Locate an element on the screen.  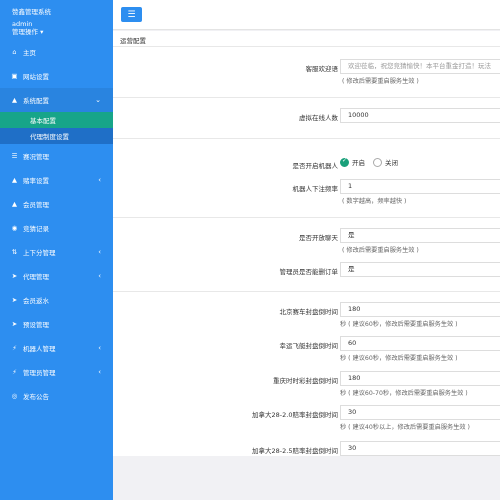
sidebar-item-odds-settings: ▲ 赌率设置 ‹ is located at coordinates (56, 180).